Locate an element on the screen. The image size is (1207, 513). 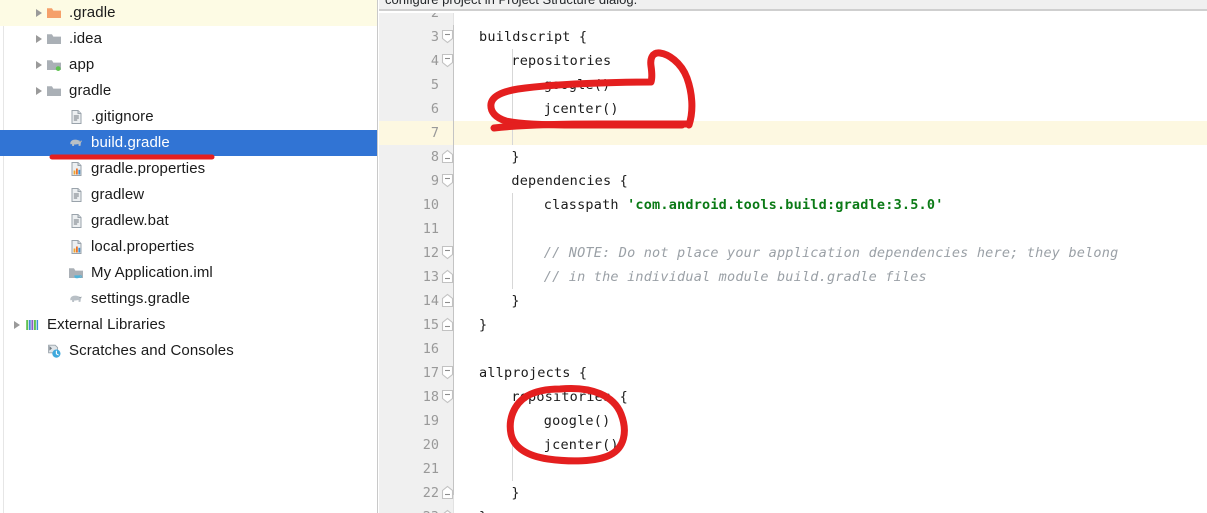
tree-item-gradlew-bat: gradlew.bat is located at coordinates (189, 221).